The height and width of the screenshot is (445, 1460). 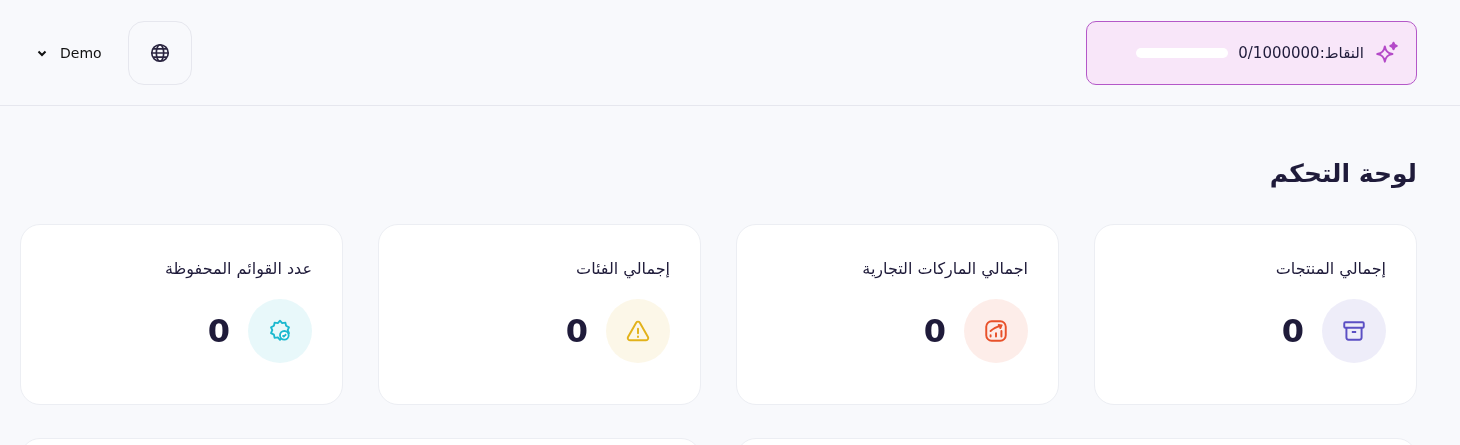 What do you see at coordinates (638, 331) in the screenshot?
I see `warning-icon` at bounding box center [638, 331].